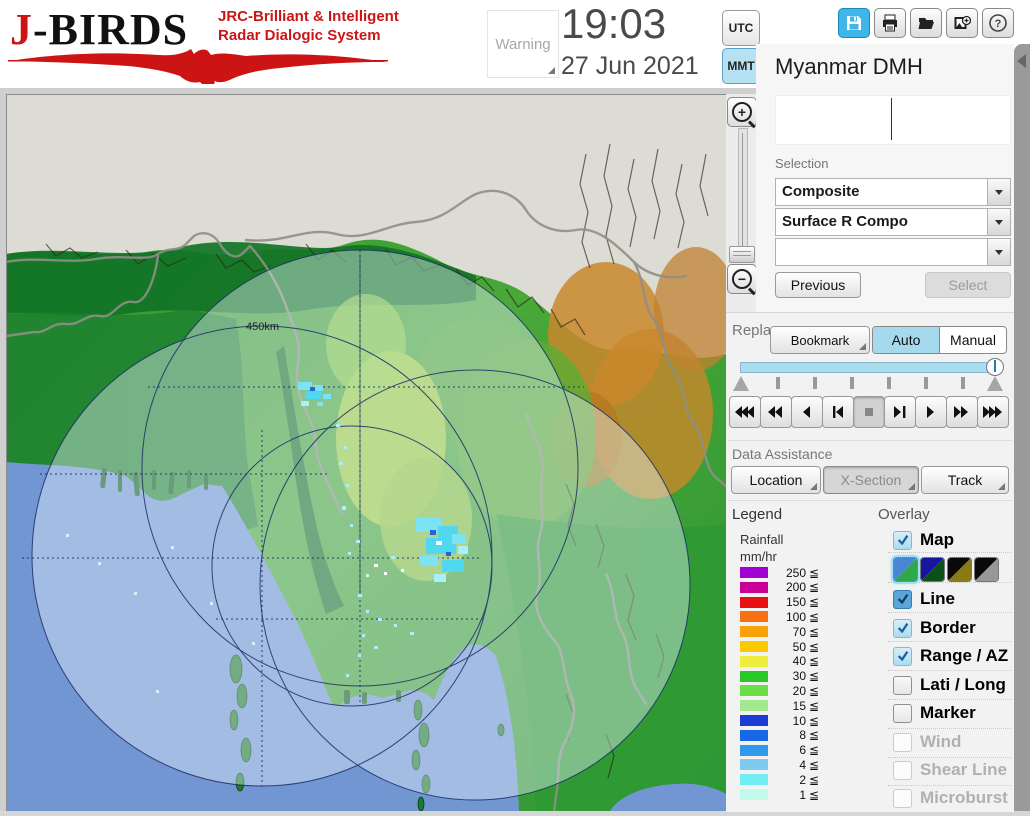  I want to click on rewind-fast-button, so click(745, 412).